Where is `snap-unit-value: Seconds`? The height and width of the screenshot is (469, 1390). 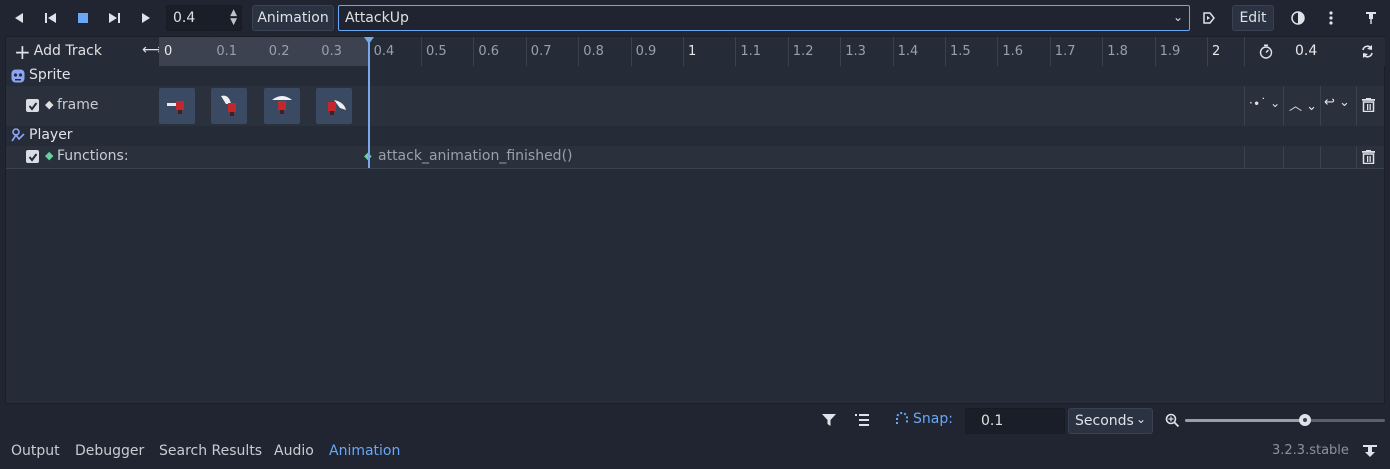
snap-unit-value: Seconds is located at coordinates (1104, 421).